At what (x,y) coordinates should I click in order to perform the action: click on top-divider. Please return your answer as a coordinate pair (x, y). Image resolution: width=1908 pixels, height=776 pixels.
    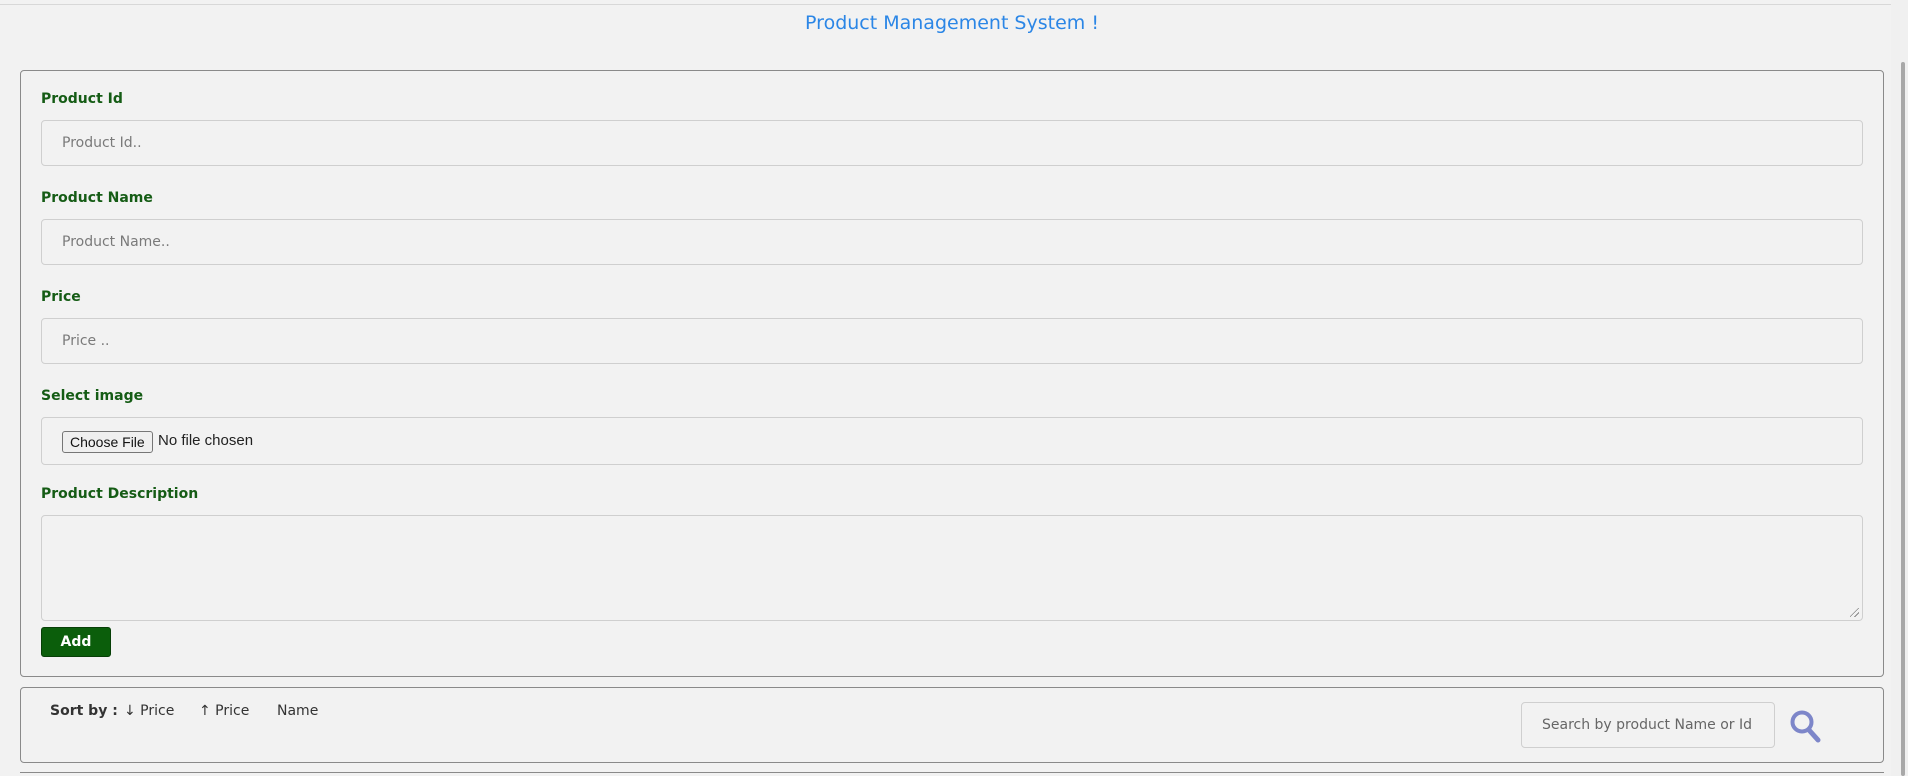
    Looking at the image, I should click on (952, 4).